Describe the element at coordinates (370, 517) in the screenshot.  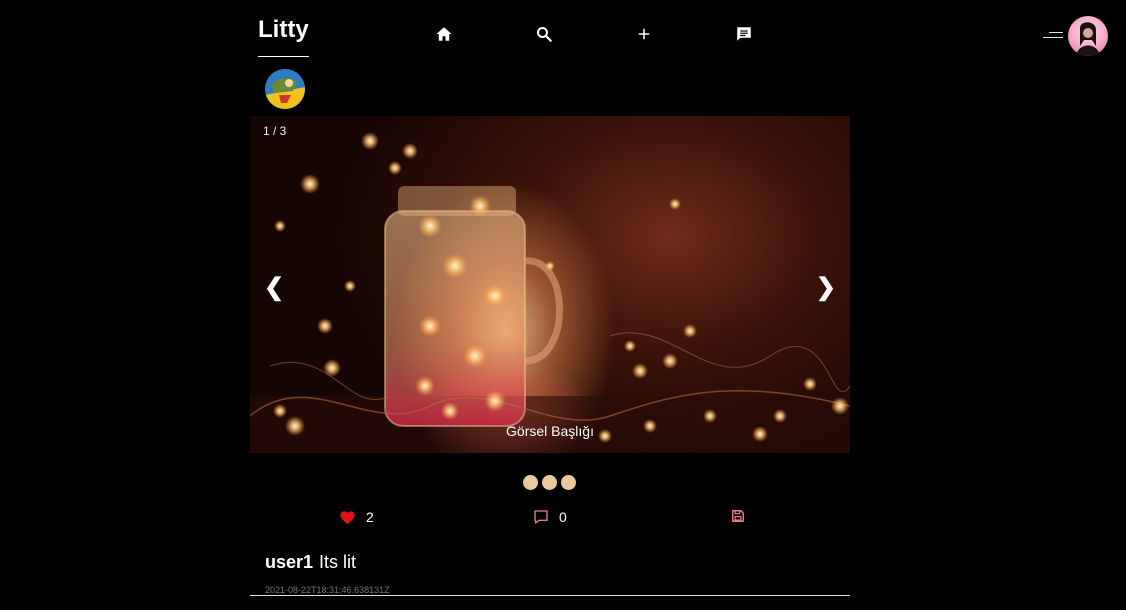
I see `like-count: 2` at that location.